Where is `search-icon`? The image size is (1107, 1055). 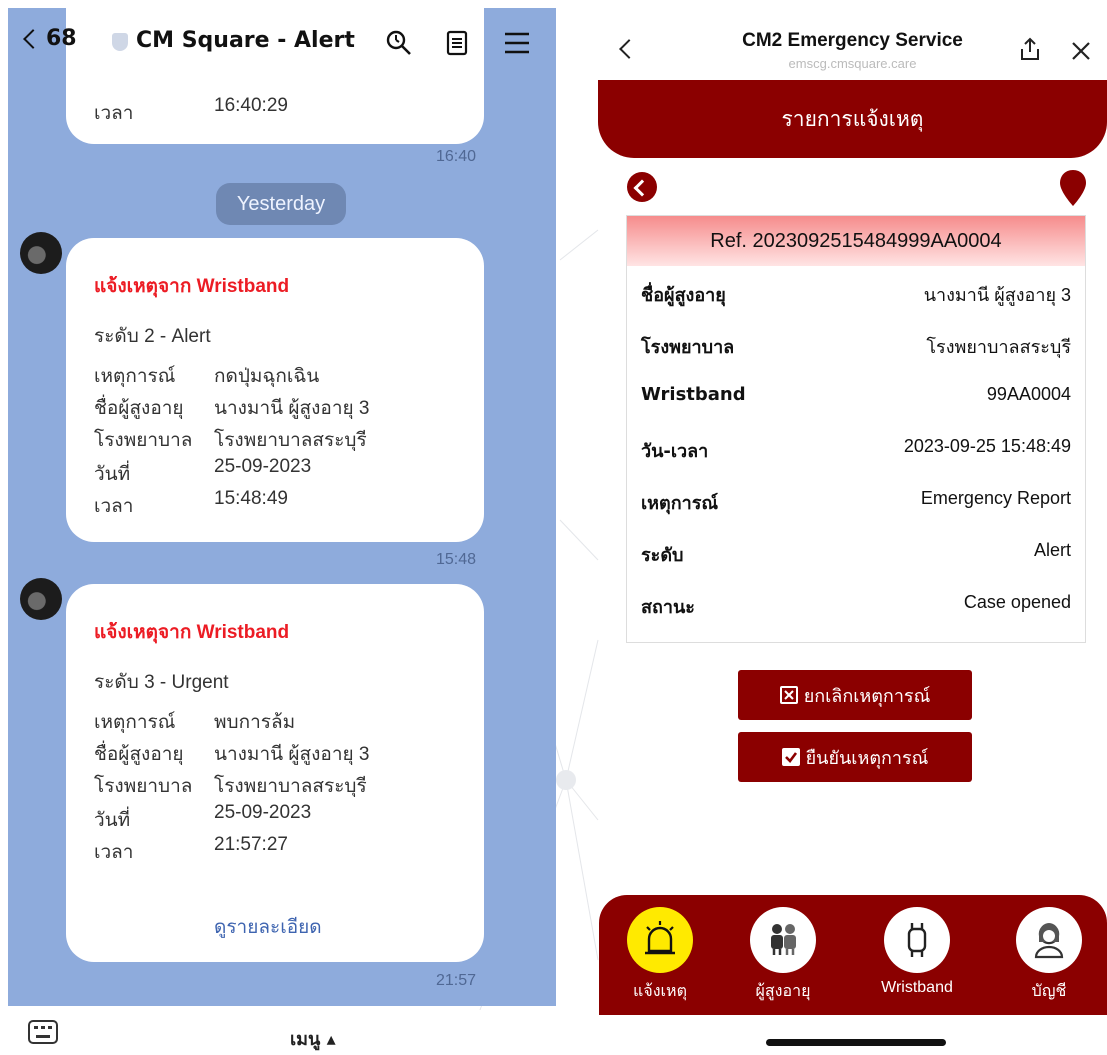 search-icon is located at coordinates (399, 43).